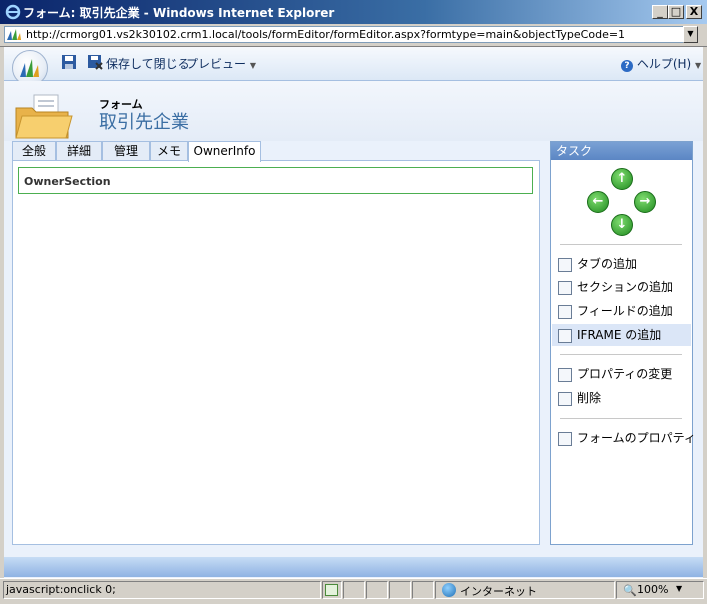 The width and height of the screenshot is (707, 604). What do you see at coordinates (61, 589) in the screenshot?
I see `status-text: javascript:onclick 0;` at bounding box center [61, 589].